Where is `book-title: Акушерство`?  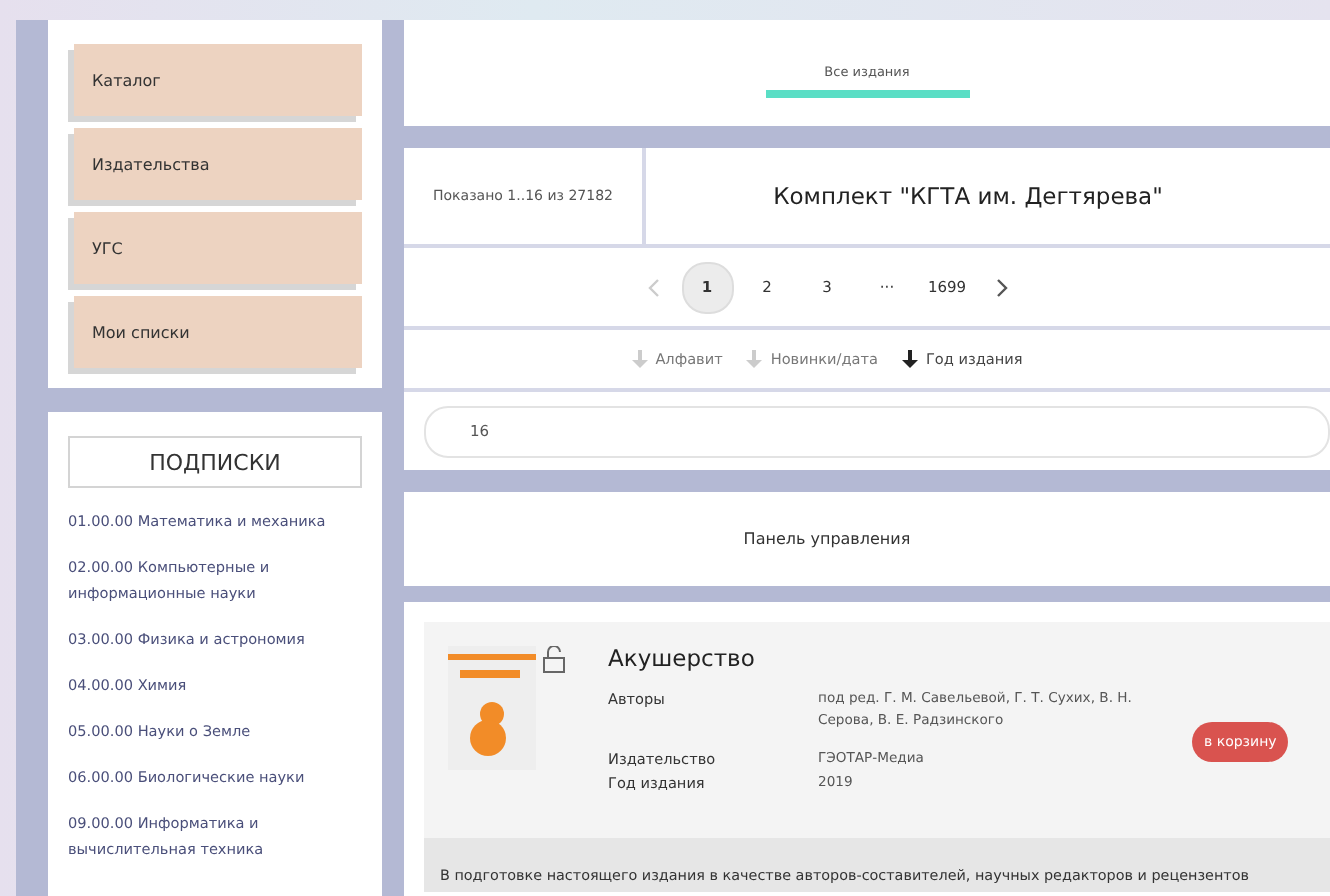 book-title: Акушерство is located at coordinates (682, 658).